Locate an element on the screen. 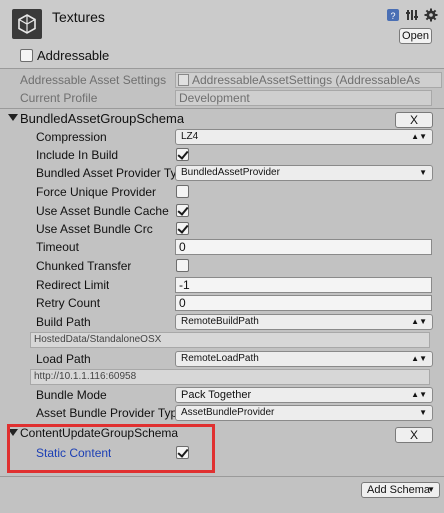 The width and height of the screenshot is (444, 513). bundled-schema-header: BundledAssetGroupSchema X is located at coordinates (222, 119).